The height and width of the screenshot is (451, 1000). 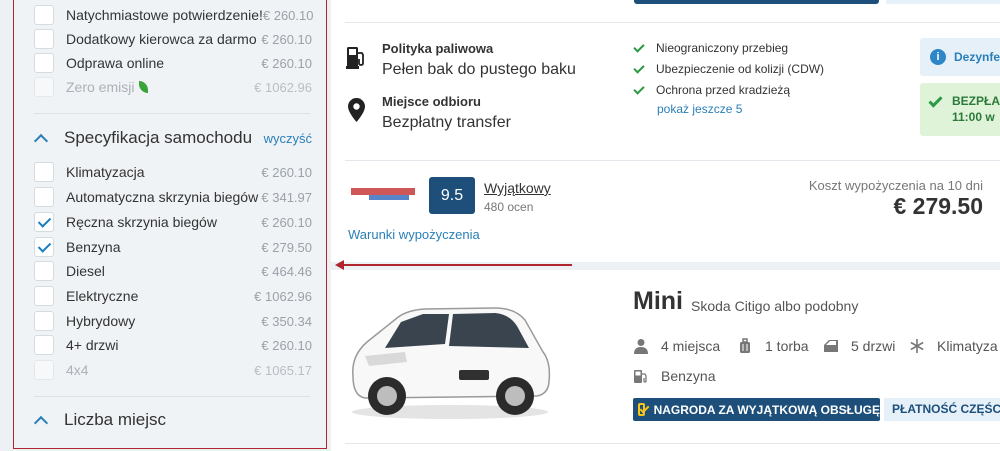 I want to click on filter-label: 4x4, so click(x=77, y=370).